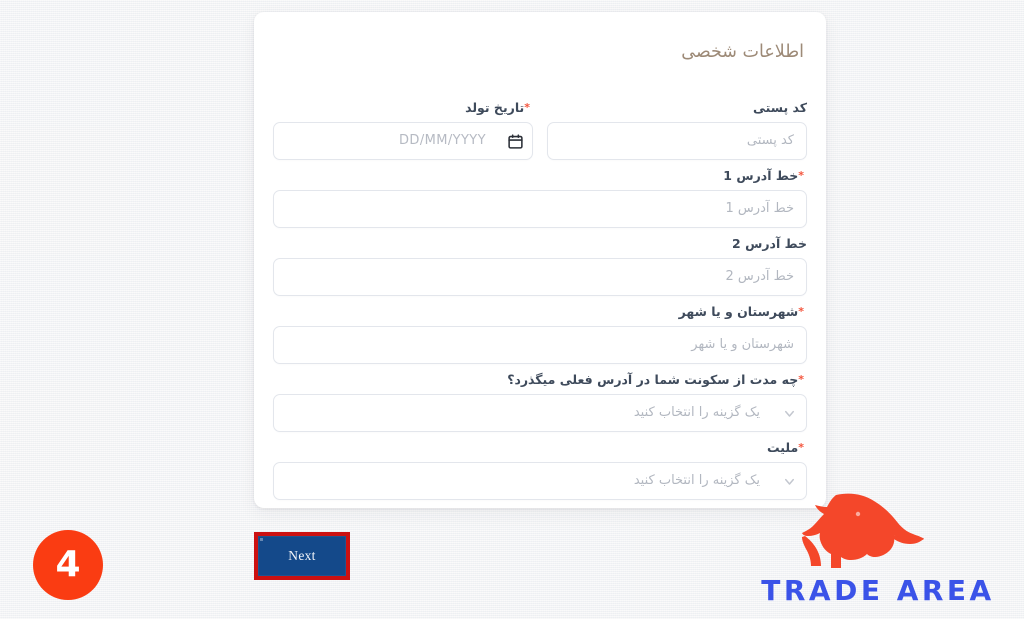 The height and width of the screenshot is (619, 1024). What do you see at coordinates (696, 480) in the screenshot?
I see `nationality-value: یک گزینه را انتخاب کنید` at bounding box center [696, 480].